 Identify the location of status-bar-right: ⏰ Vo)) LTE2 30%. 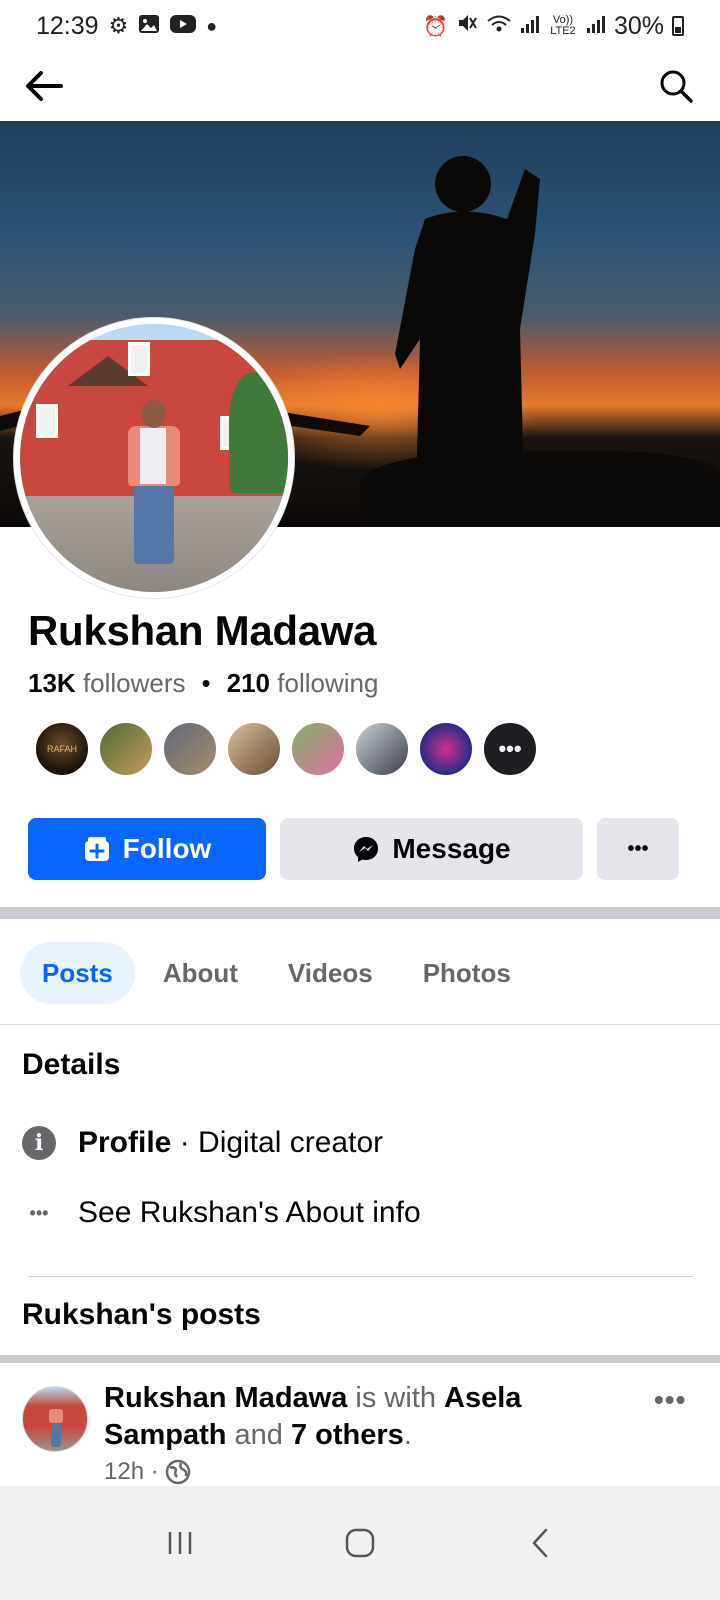
(553, 26).